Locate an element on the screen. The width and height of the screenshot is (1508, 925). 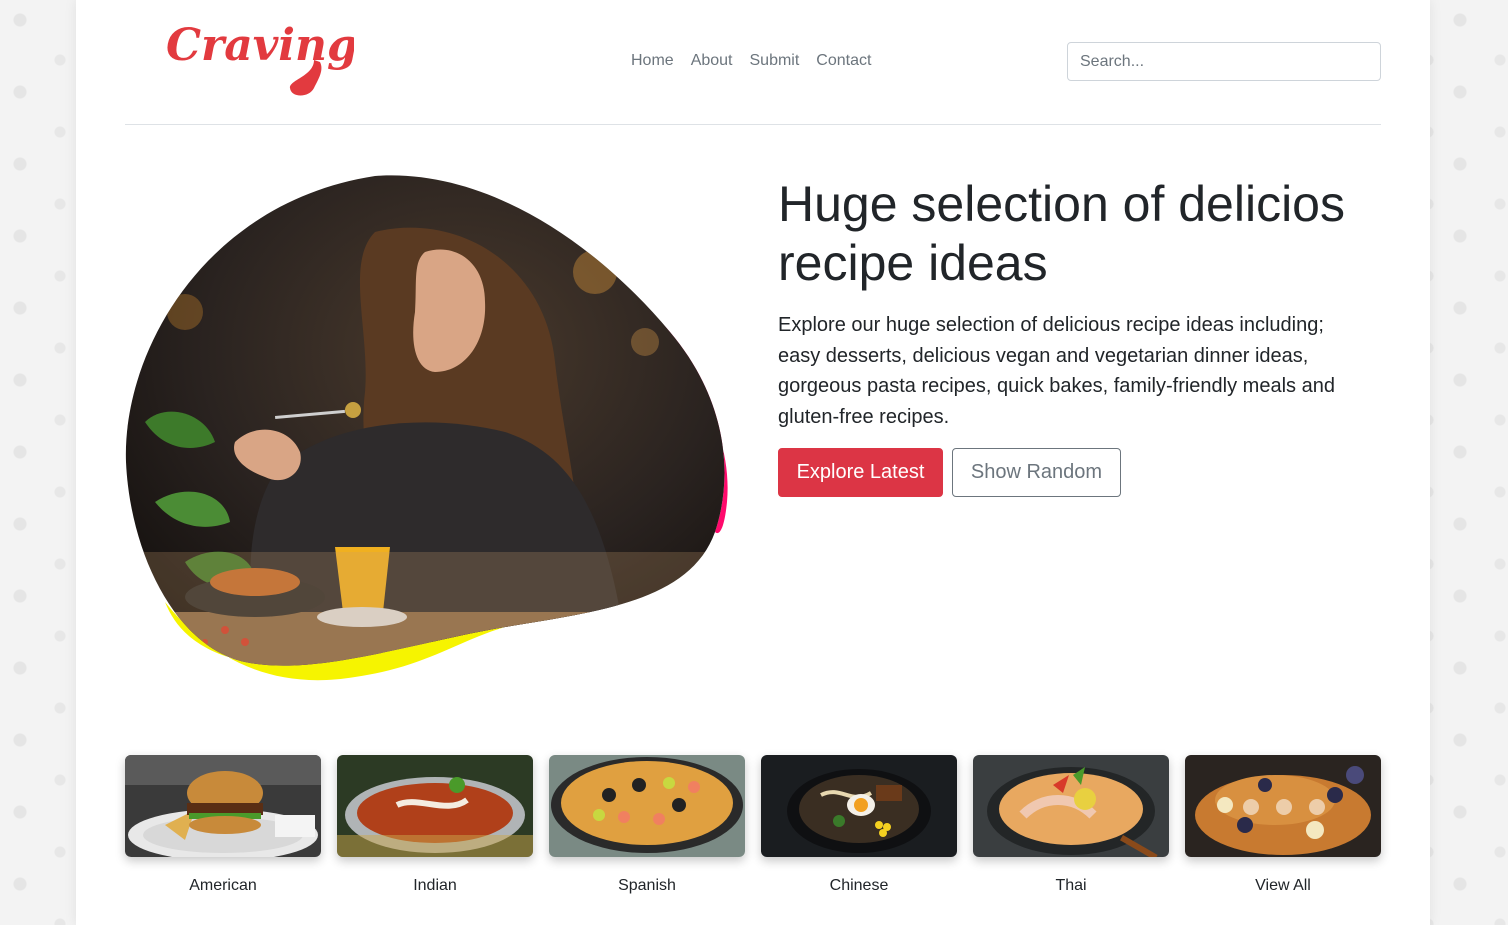
nav-about: About is located at coordinates (712, 61).